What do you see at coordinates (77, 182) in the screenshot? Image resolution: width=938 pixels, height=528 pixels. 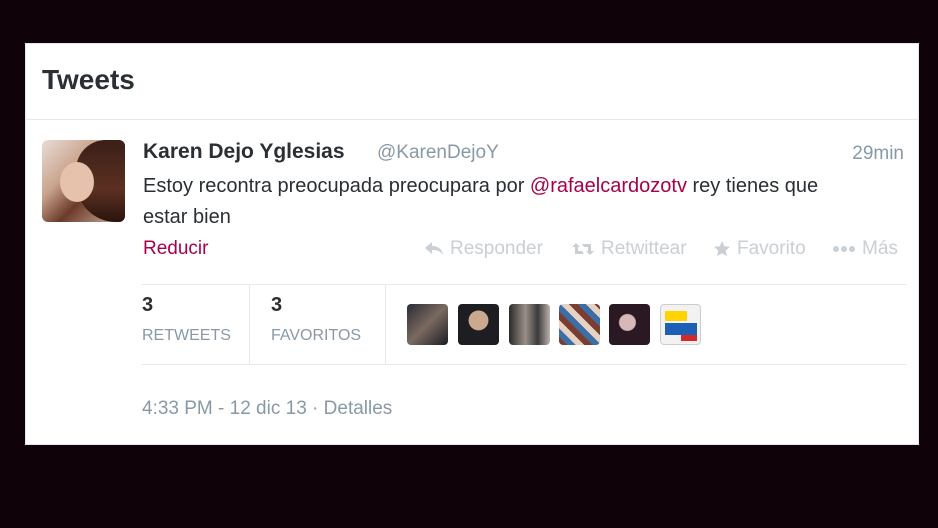 I see `avatar-face` at bounding box center [77, 182].